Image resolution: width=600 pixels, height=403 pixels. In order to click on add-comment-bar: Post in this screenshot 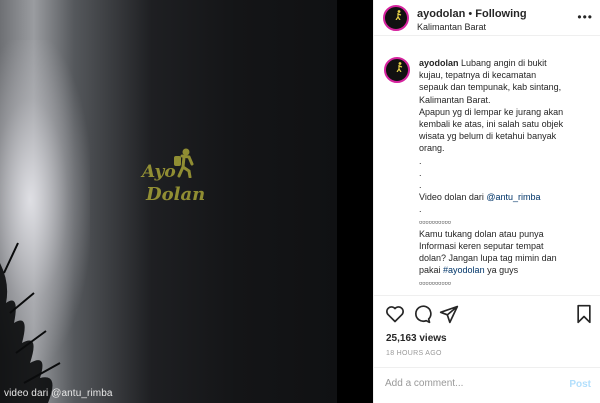, I will do `click(487, 385)`.